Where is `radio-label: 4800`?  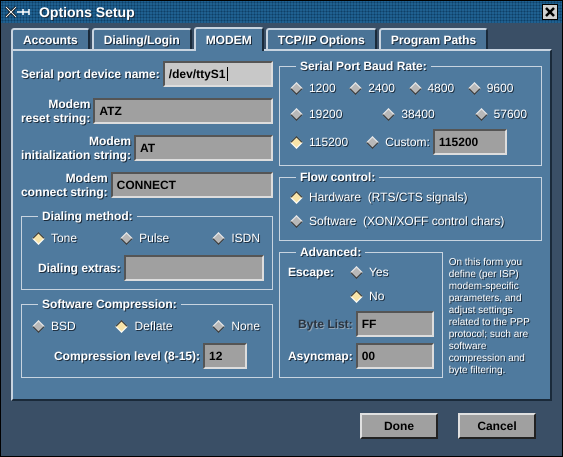
radio-label: 4800 is located at coordinates (441, 88).